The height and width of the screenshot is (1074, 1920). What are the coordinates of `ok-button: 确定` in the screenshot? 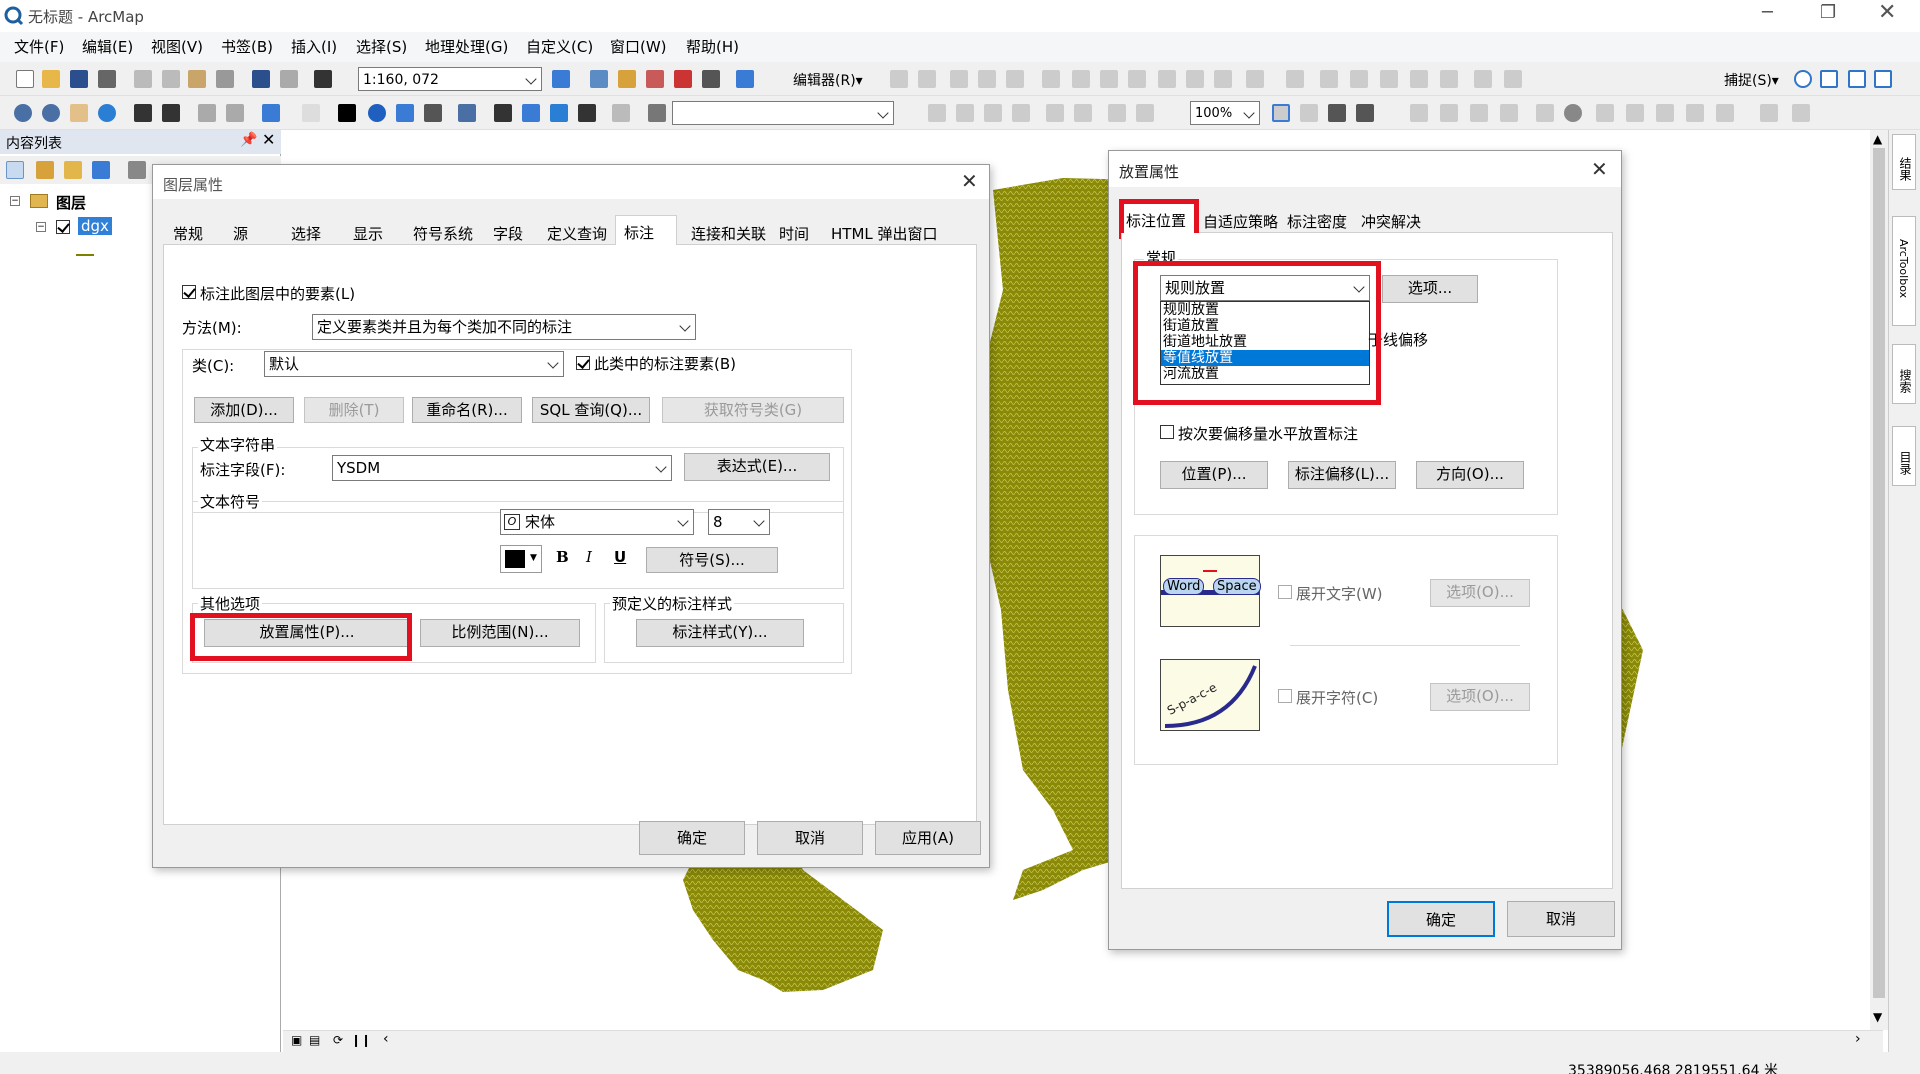 It's located at (692, 838).